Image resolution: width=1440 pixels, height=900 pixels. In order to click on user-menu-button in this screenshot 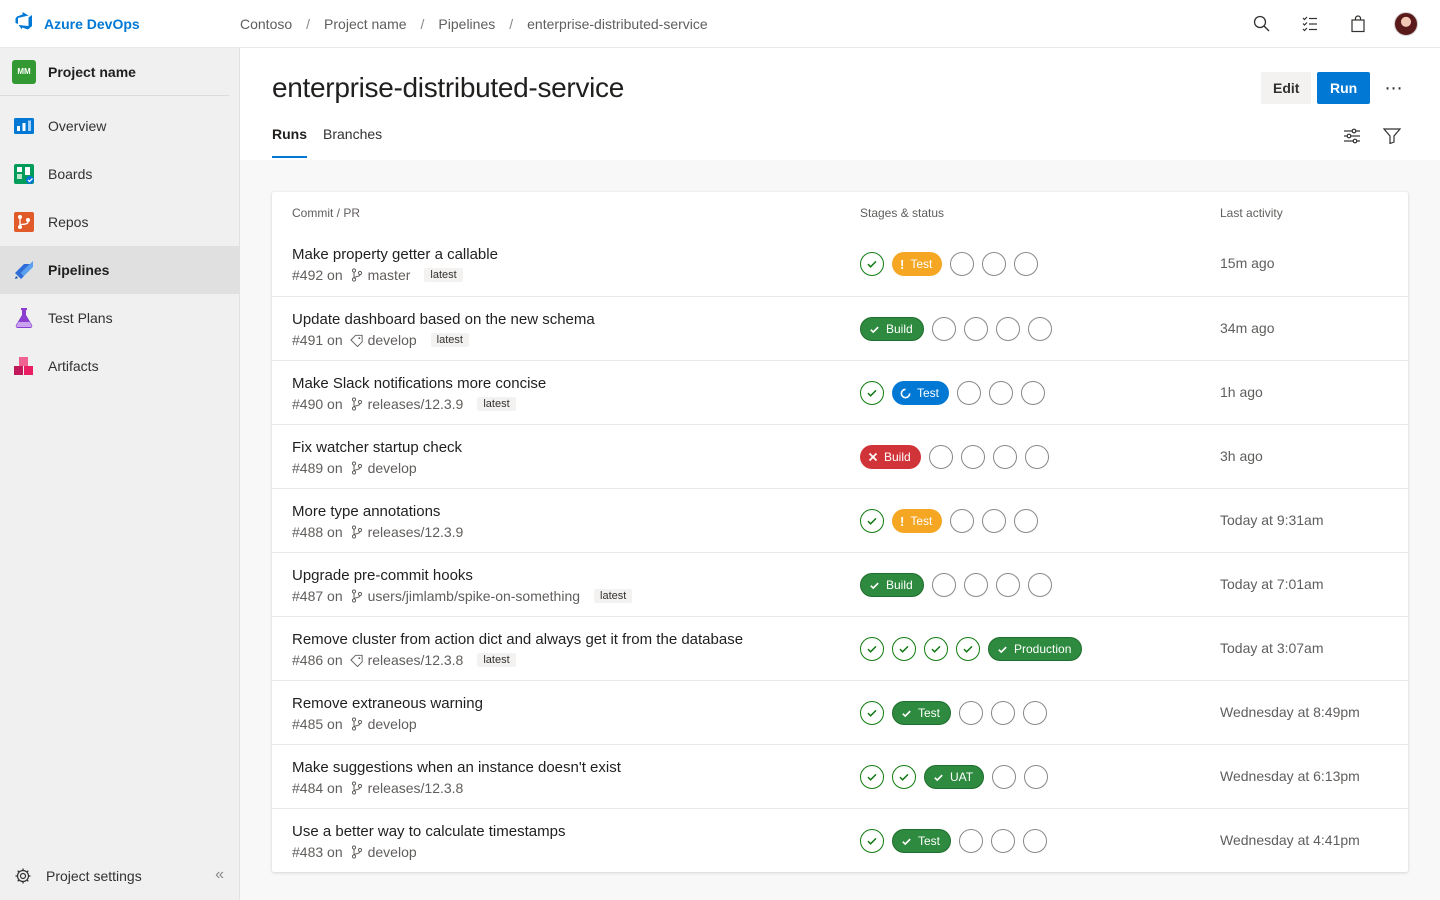, I will do `click(1406, 24)`.